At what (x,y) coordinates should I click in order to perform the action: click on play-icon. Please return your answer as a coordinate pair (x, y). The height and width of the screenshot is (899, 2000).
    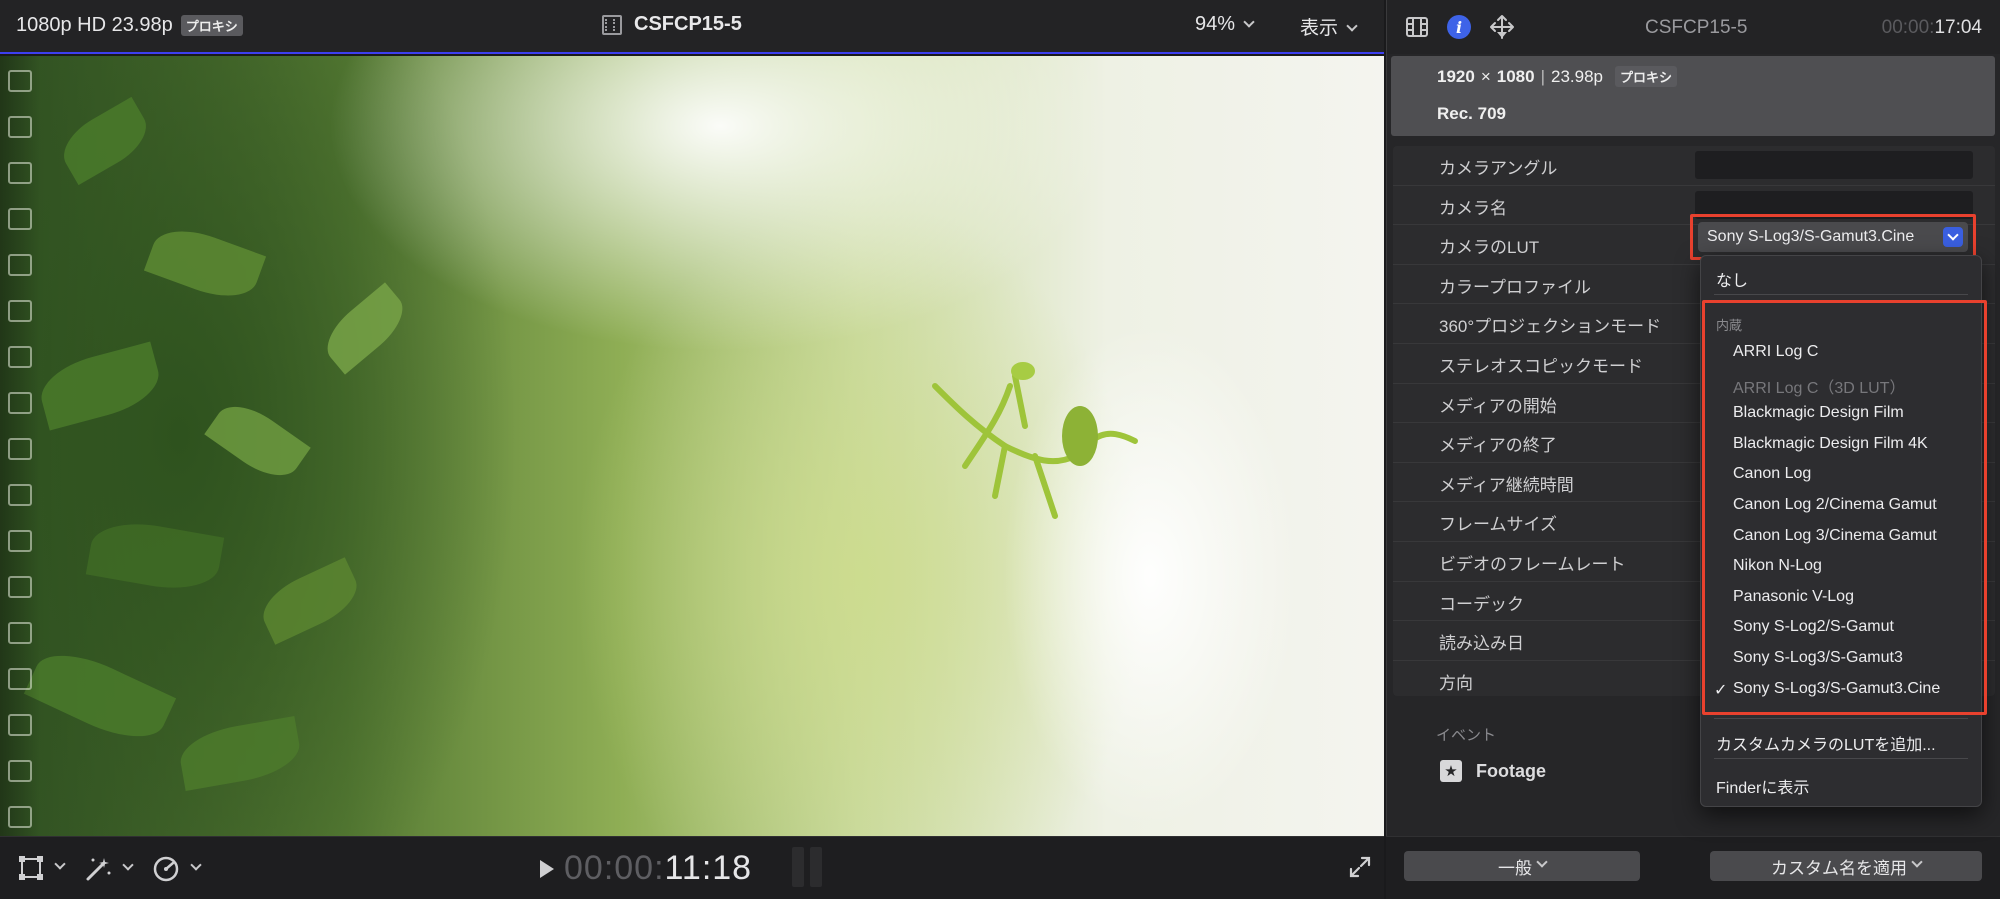
    Looking at the image, I should click on (547, 868).